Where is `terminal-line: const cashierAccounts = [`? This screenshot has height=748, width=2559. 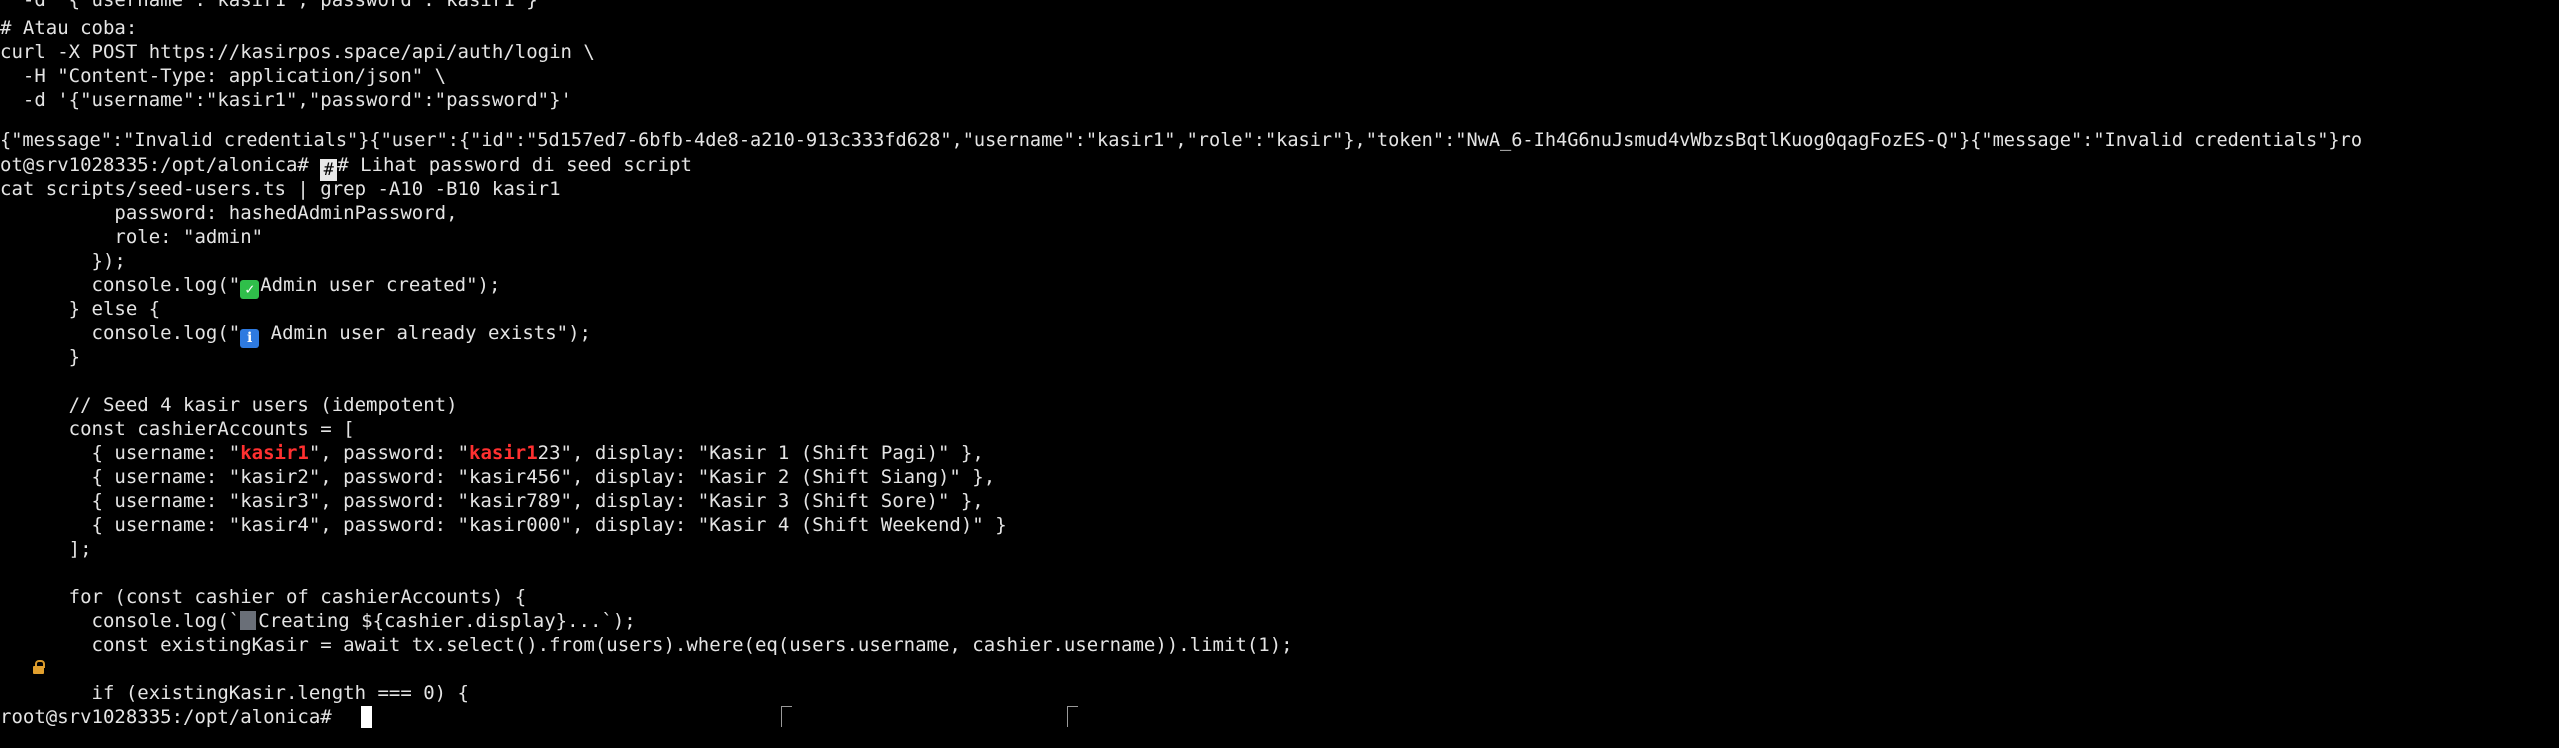 terminal-line: const cashierAccounts = [ is located at coordinates (177, 429).